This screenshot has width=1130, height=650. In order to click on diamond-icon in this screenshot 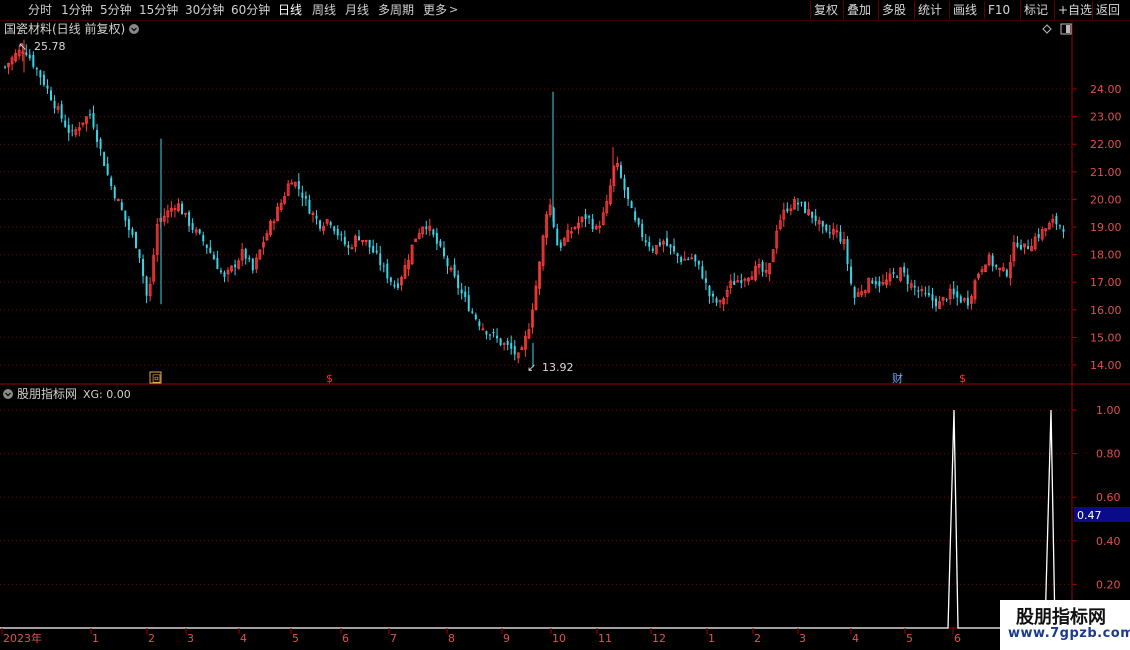, I will do `click(1047, 29)`.